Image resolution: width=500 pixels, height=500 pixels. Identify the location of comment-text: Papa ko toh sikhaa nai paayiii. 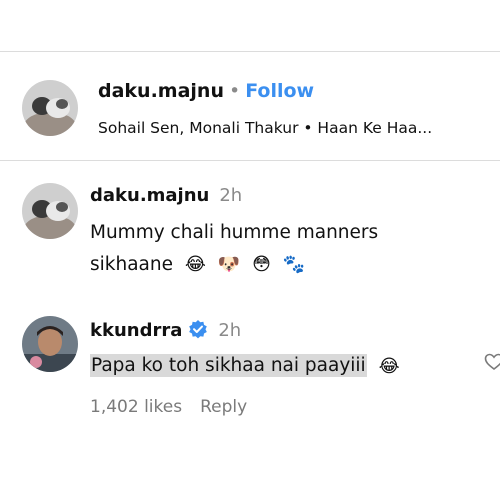
(228, 365).